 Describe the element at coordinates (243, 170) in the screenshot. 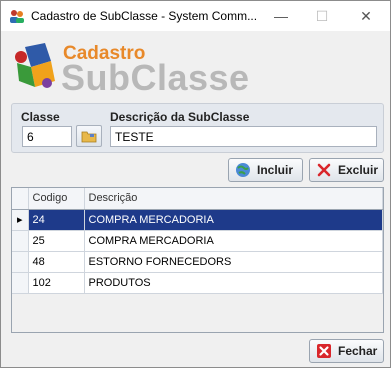

I see `globe-icon` at that location.